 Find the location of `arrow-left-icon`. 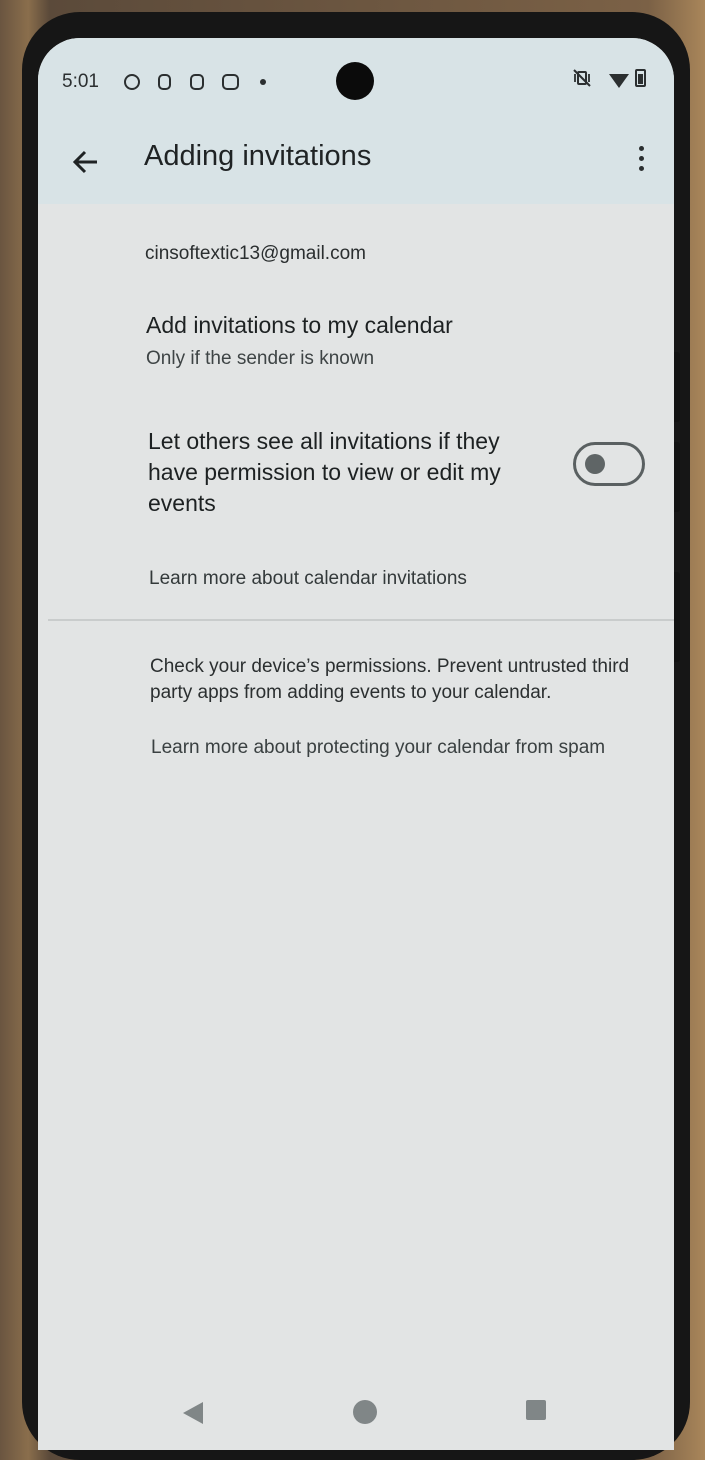

arrow-left-icon is located at coordinates (84, 162).